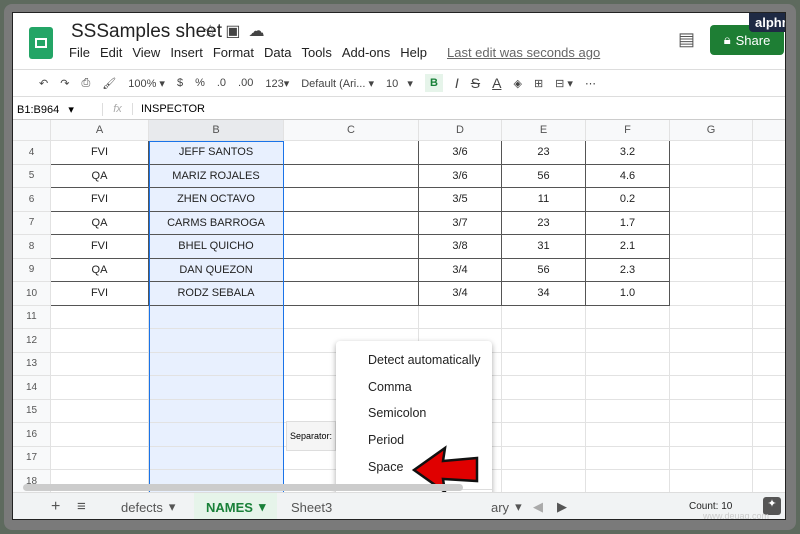 This screenshot has width=800, height=534. Describe the element at coordinates (148, 506) in the screenshot. I see `tab-defects: defects ▾` at that location.